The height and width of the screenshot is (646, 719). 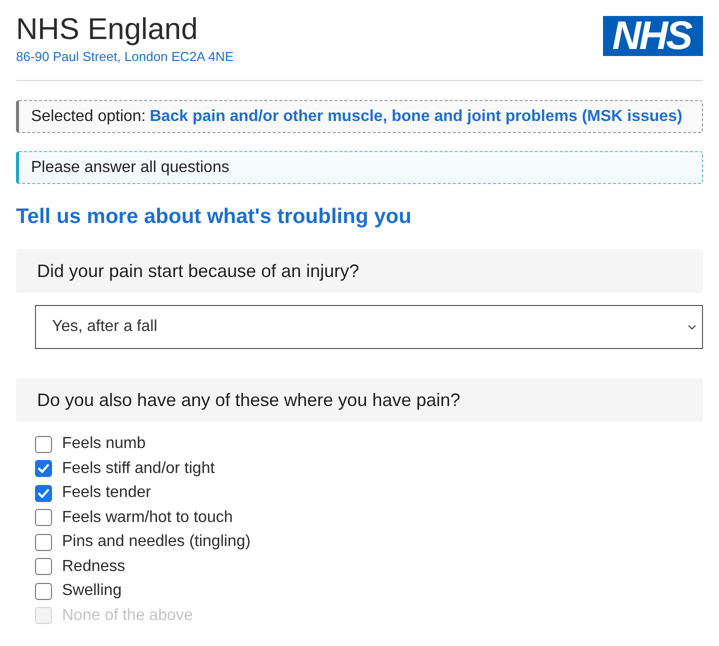 What do you see at coordinates (692, 327) in the screenshot?
I see `caret-icon` at bounding box center [692, 327].